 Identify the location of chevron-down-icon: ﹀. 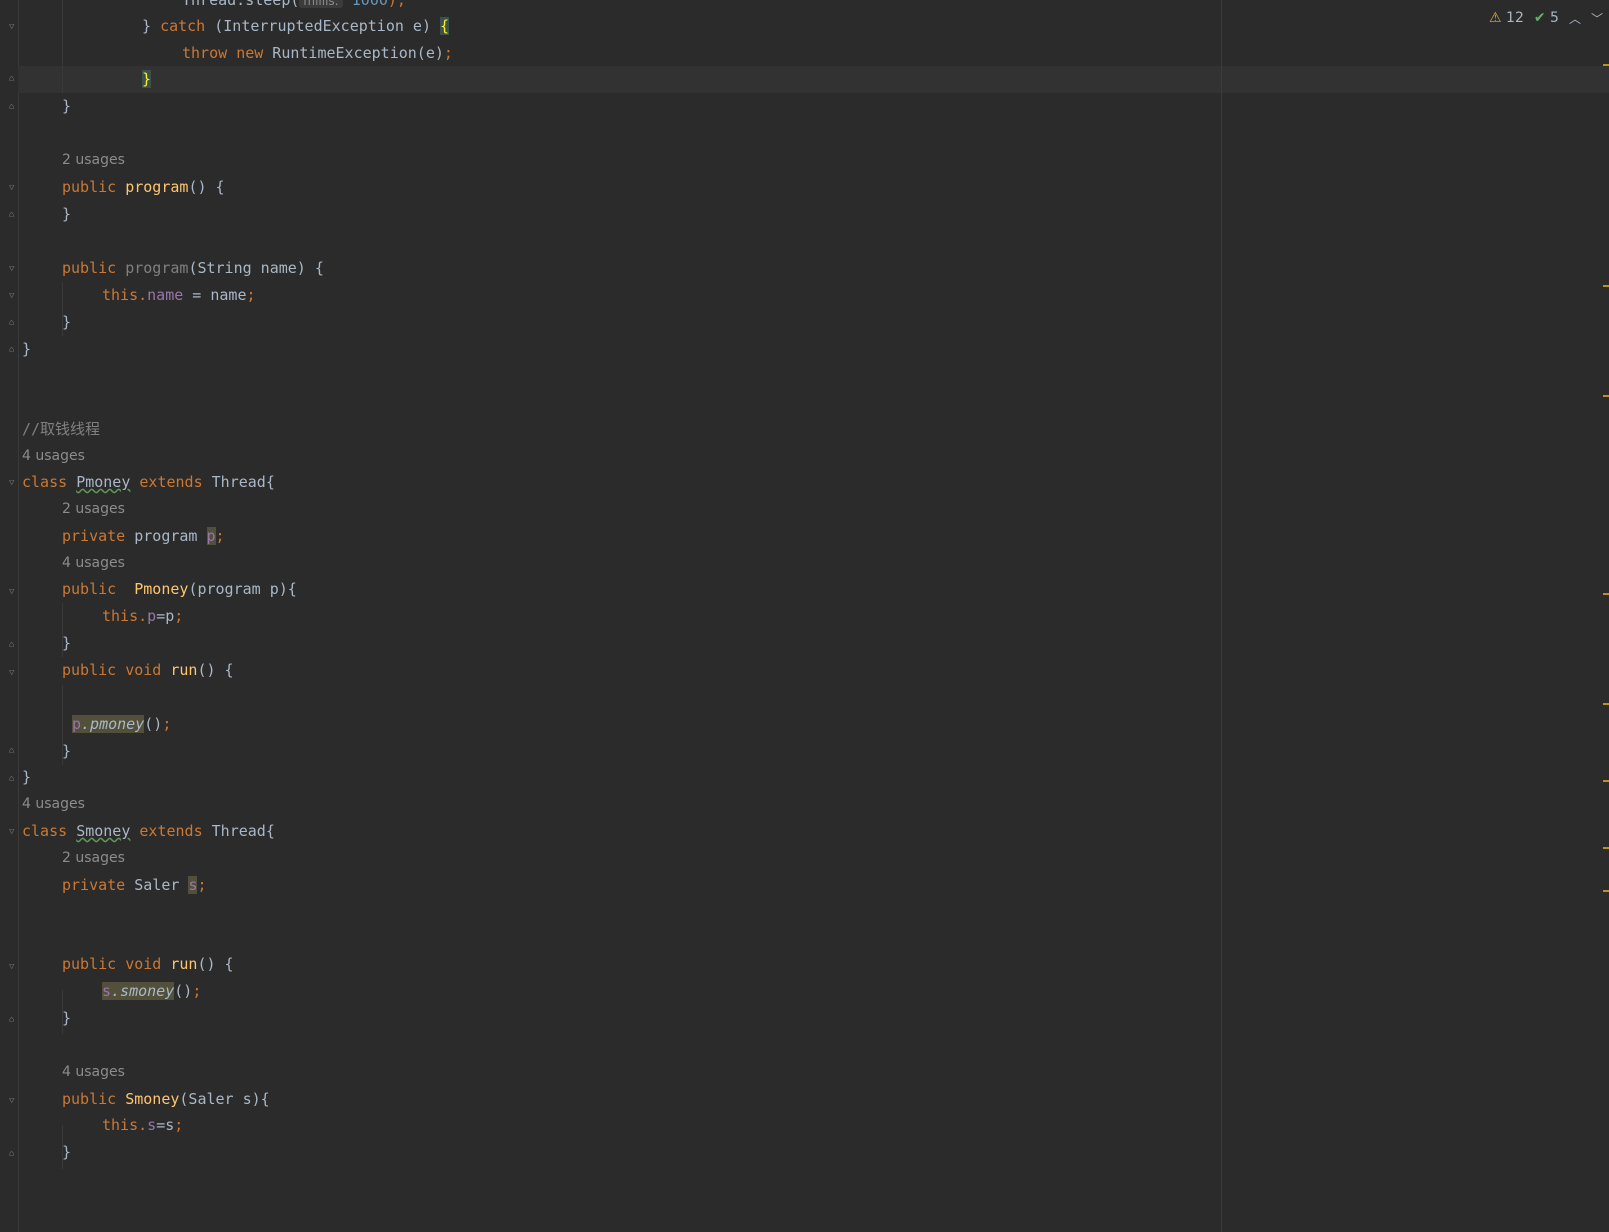
(1597, 18).